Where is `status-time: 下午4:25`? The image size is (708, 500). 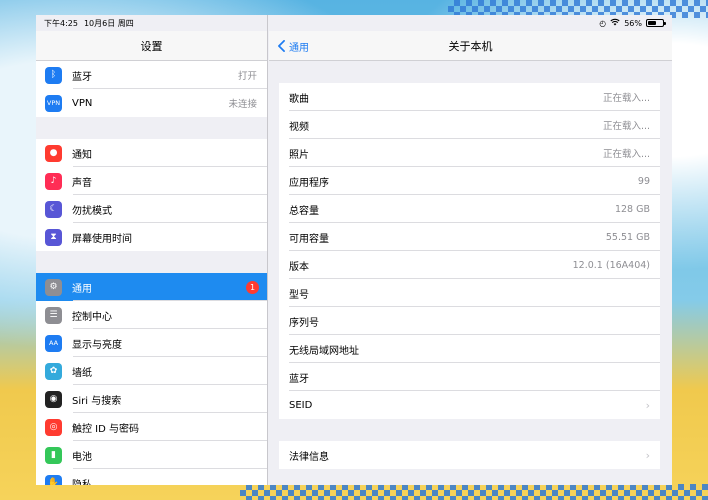 status-time: 下午4:25 is located at coordinates (61, 23).